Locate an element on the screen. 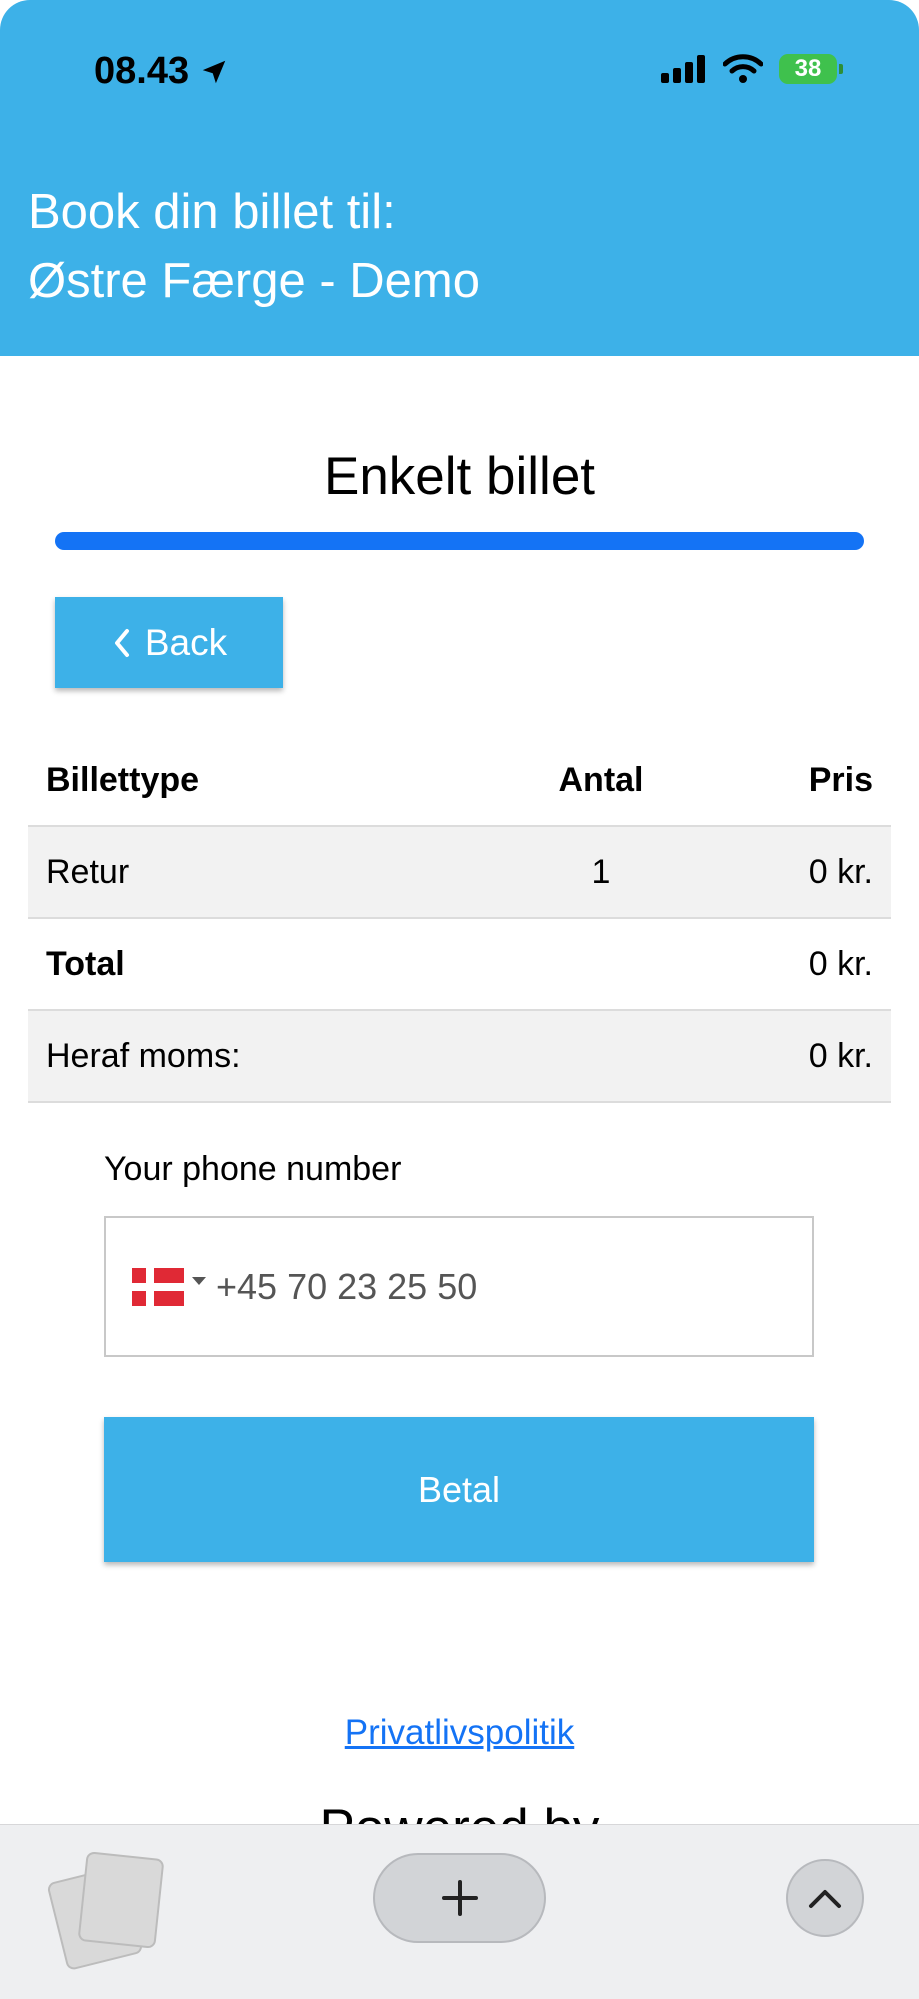 The height and width of the screenshot is (1999, 919). privacy-link: Privatlivspolitik is located at coordinates (460, 1732).